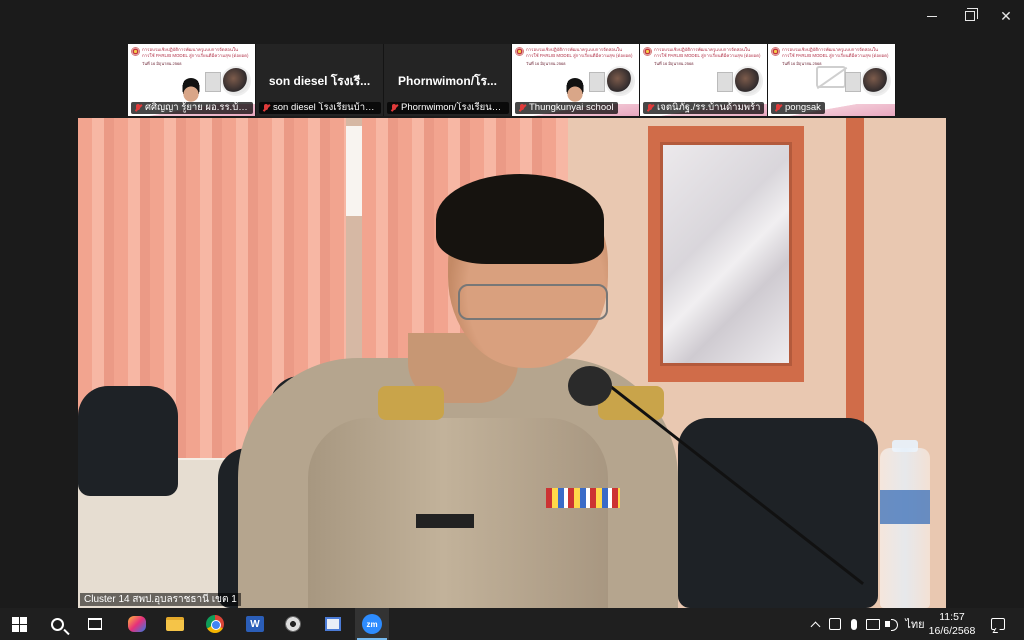 The height and width of the screenshot is (640, 1024). I want to click on folder-icon, so click(175, 624).